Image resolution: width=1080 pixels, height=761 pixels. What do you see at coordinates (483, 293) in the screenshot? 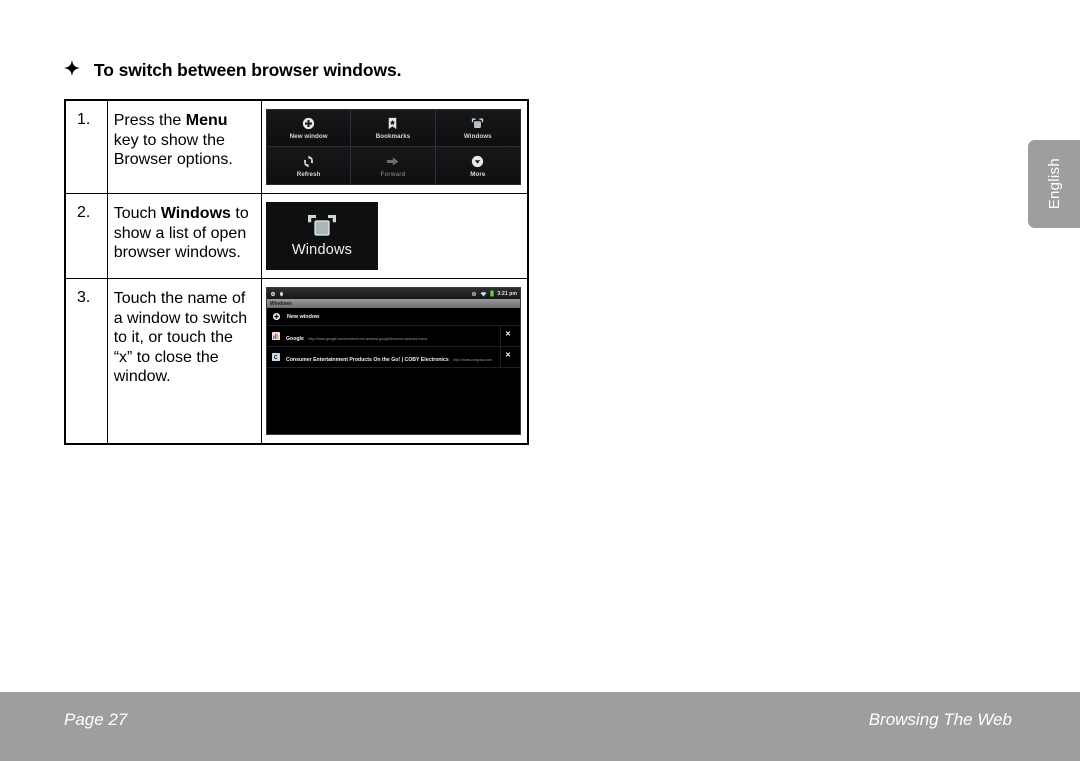
I see `wifi-icon` at bounding box center [483, 293].